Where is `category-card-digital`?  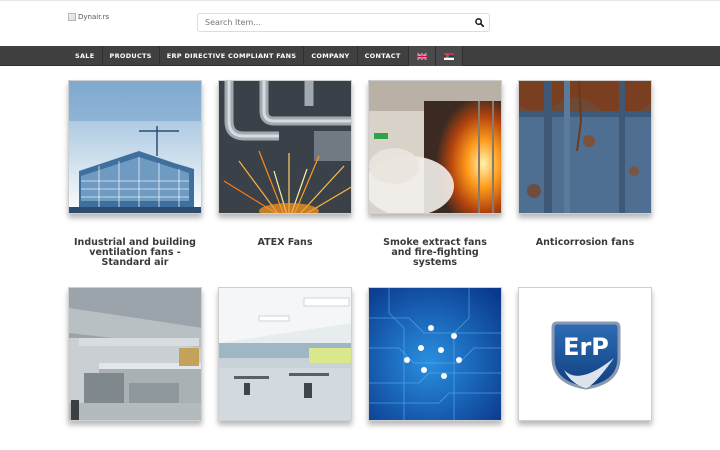
category-card-digital is located at coordinates (435, 366).